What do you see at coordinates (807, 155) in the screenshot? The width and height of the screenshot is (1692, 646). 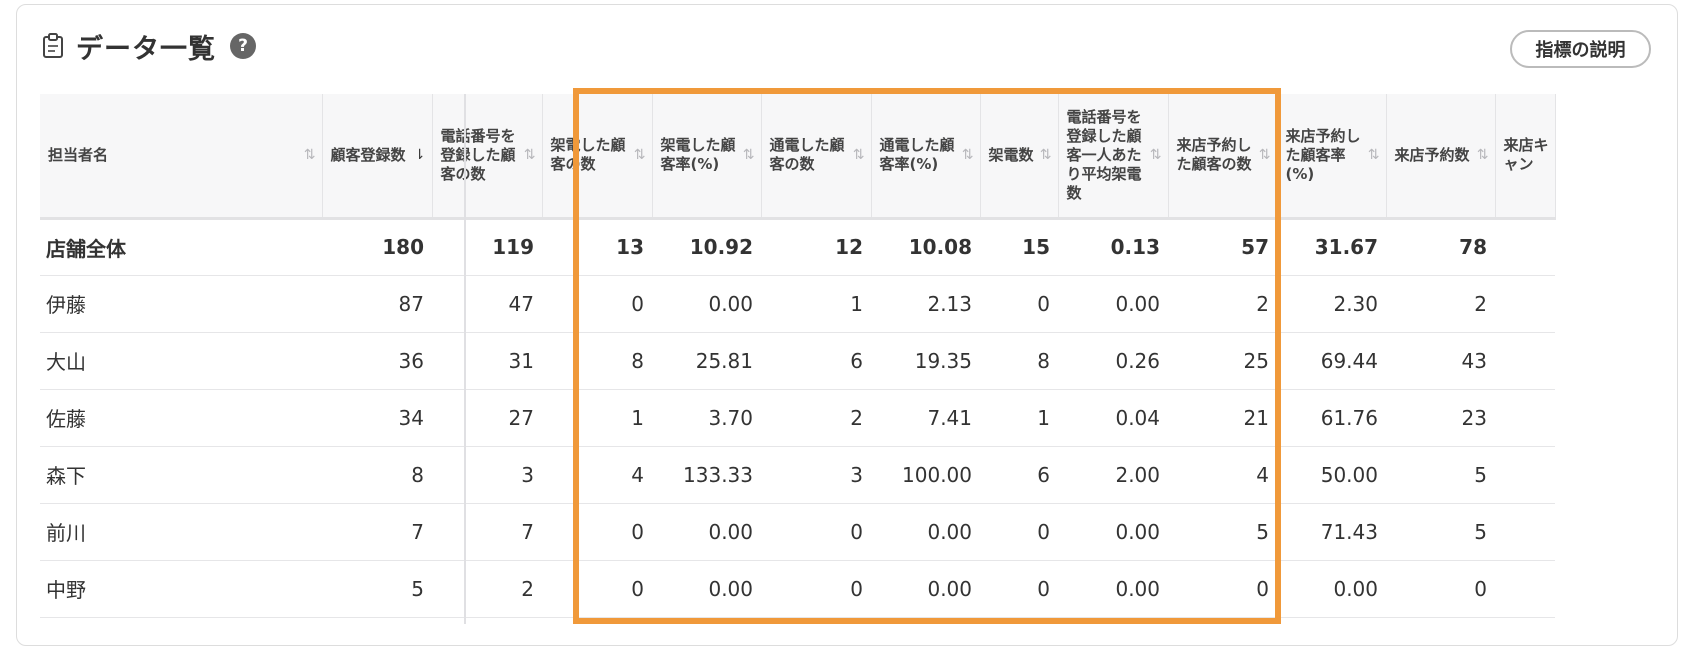 I see `column-header-label: 通電した顧客の数` at bounding box center [807, 155].